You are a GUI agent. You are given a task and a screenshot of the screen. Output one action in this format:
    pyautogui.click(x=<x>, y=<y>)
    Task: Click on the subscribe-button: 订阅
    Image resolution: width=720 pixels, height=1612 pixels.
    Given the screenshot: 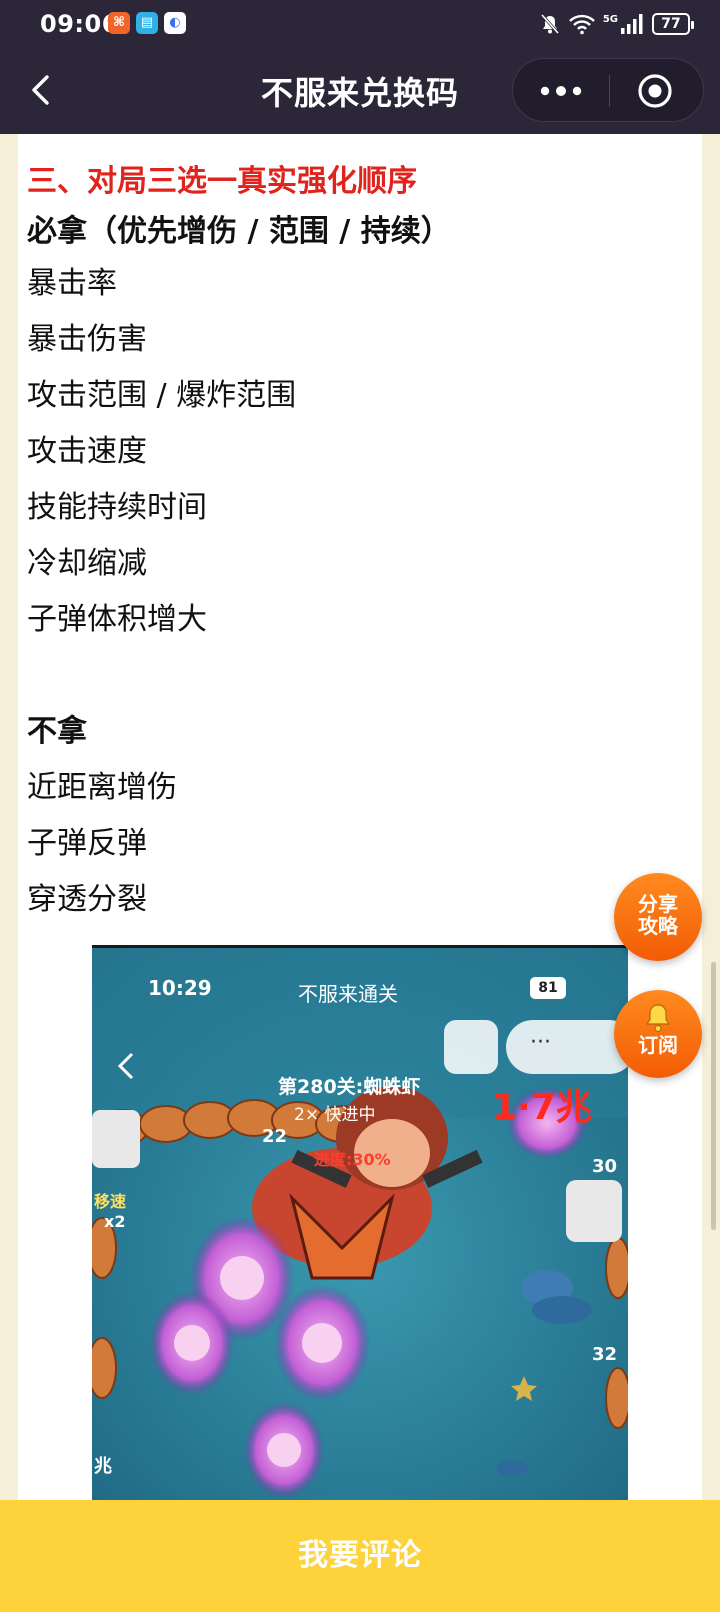 What is the action you would take?
    pyautogui.click(x=658, y=1034)
    